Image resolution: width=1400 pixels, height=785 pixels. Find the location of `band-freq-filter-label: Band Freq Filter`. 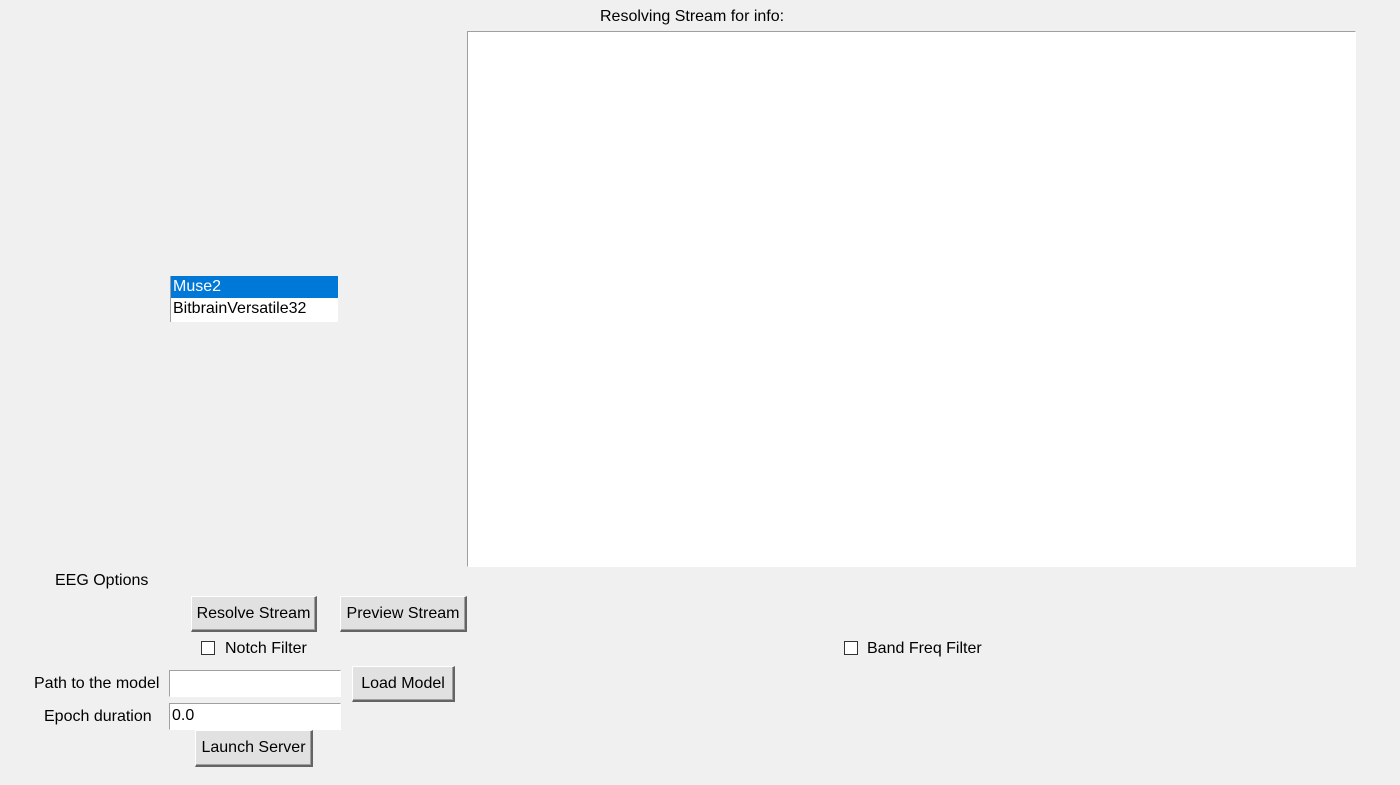

band-freq-filter-label: Band Freq Filter is located at coordinates (924, 648).